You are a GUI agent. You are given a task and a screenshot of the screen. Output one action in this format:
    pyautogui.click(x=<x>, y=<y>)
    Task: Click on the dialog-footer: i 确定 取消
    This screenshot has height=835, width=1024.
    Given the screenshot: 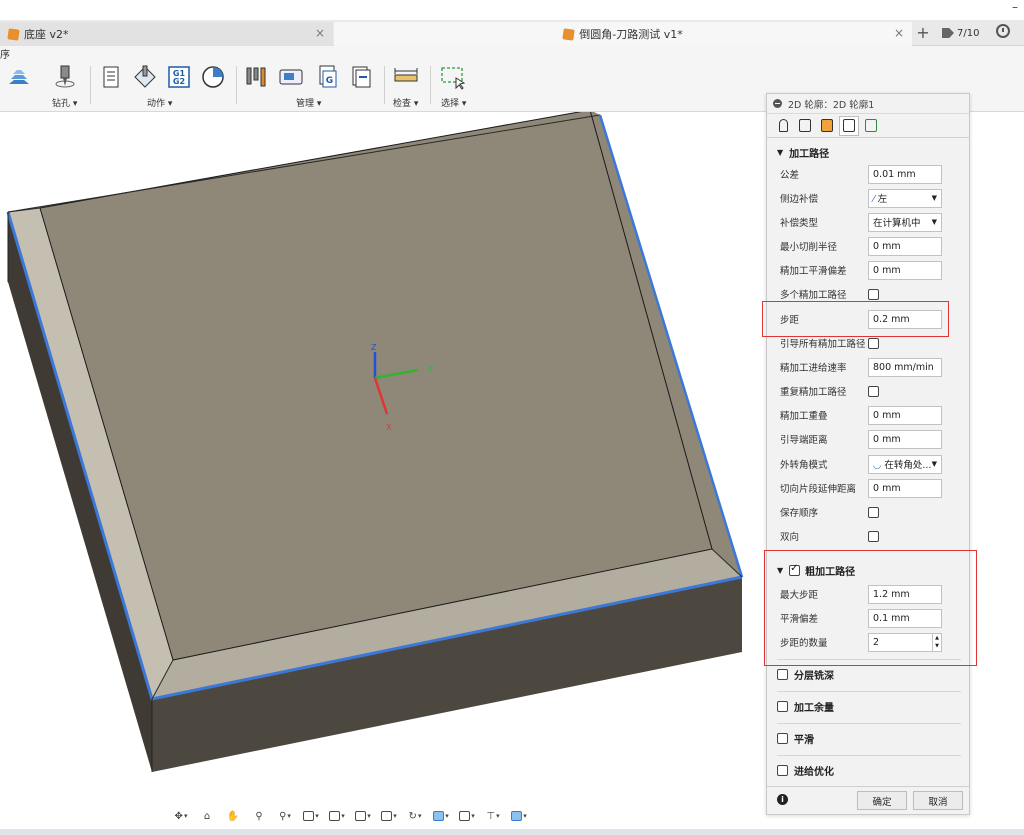 What is the action you would take?
    pyautogui.click(x=868, y=800)
    